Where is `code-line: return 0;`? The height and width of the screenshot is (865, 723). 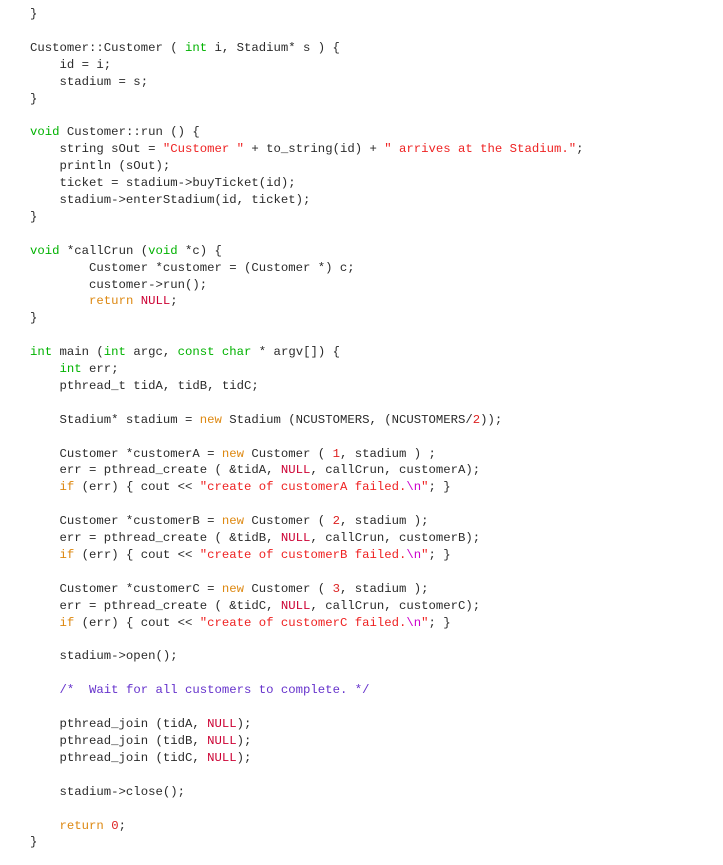
code-line: return 0; is located at coordinates (376, 826).